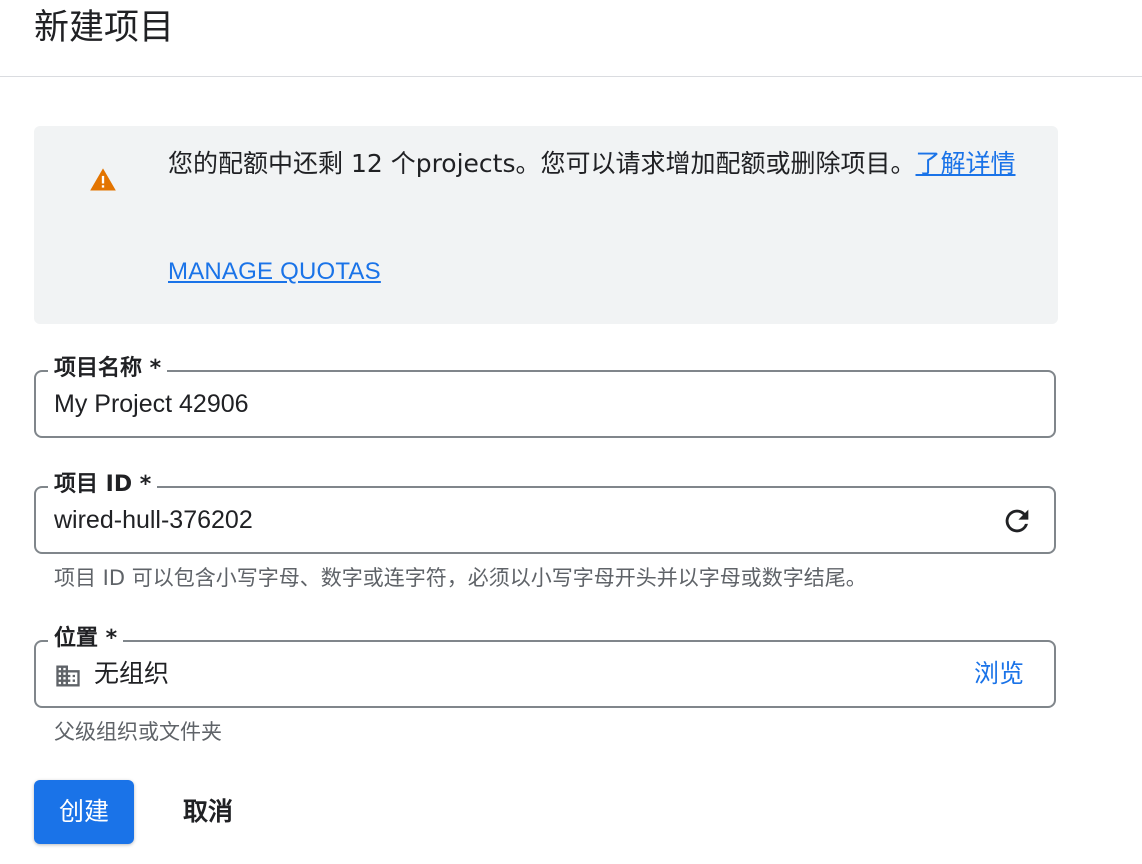 This screenshot has width=1142, height=864. I want to click on page-title: 新建项目, so click(104, 28).